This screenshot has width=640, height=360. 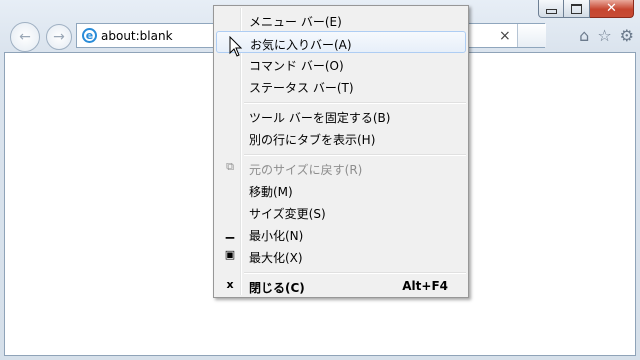 I want to click on ie-icon: e, so click(x=89, y=35).